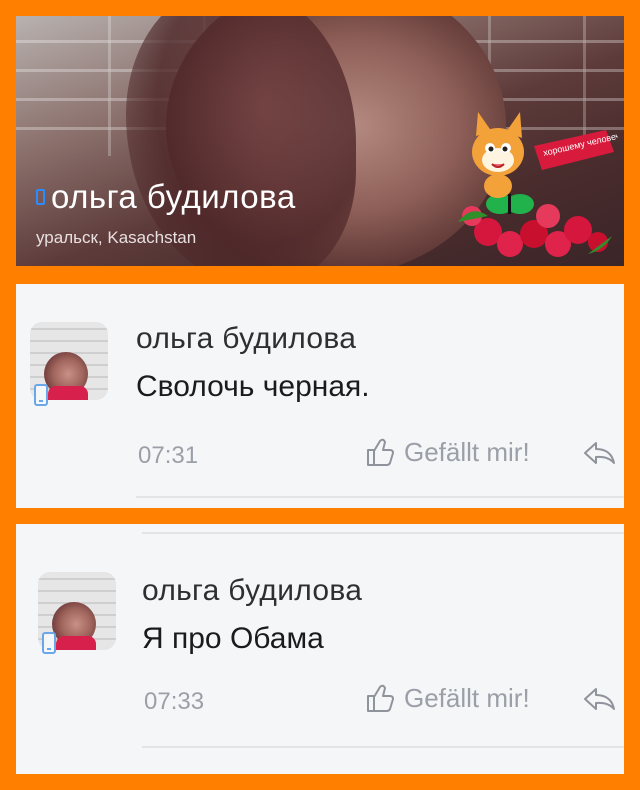 The width and height of the screenshot is (640, 790). What do you see at coordinates (576, 149) in the screenshot?
I see `sticker-banner: хорошему человечку` at bounding box center [576, 149].